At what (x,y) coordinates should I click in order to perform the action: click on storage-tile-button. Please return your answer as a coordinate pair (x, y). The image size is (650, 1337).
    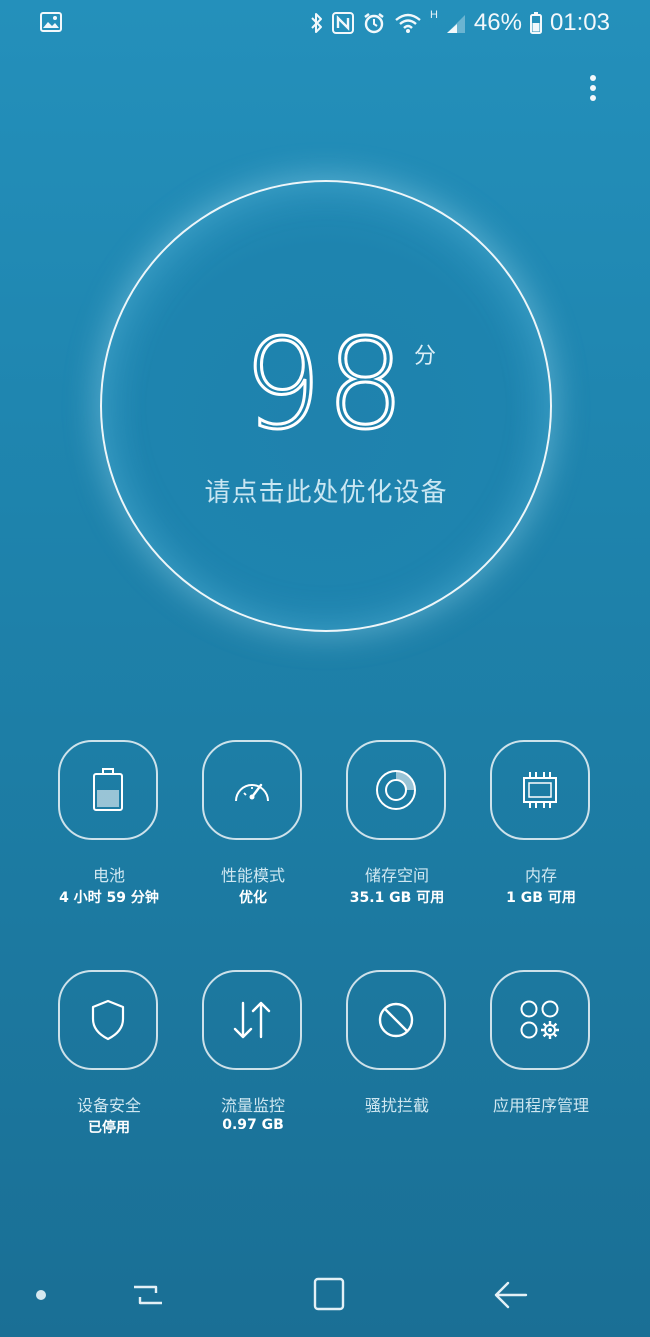
    Looking at the image, I should click on (396, 790).